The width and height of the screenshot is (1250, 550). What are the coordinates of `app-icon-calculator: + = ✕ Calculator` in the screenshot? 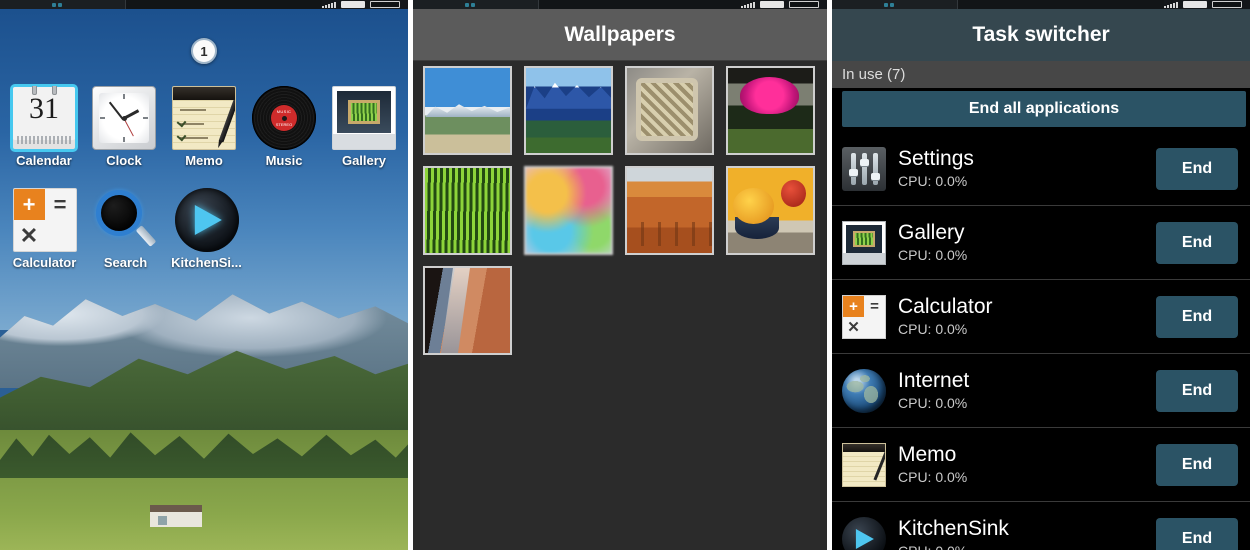 It's located at (44, 229).